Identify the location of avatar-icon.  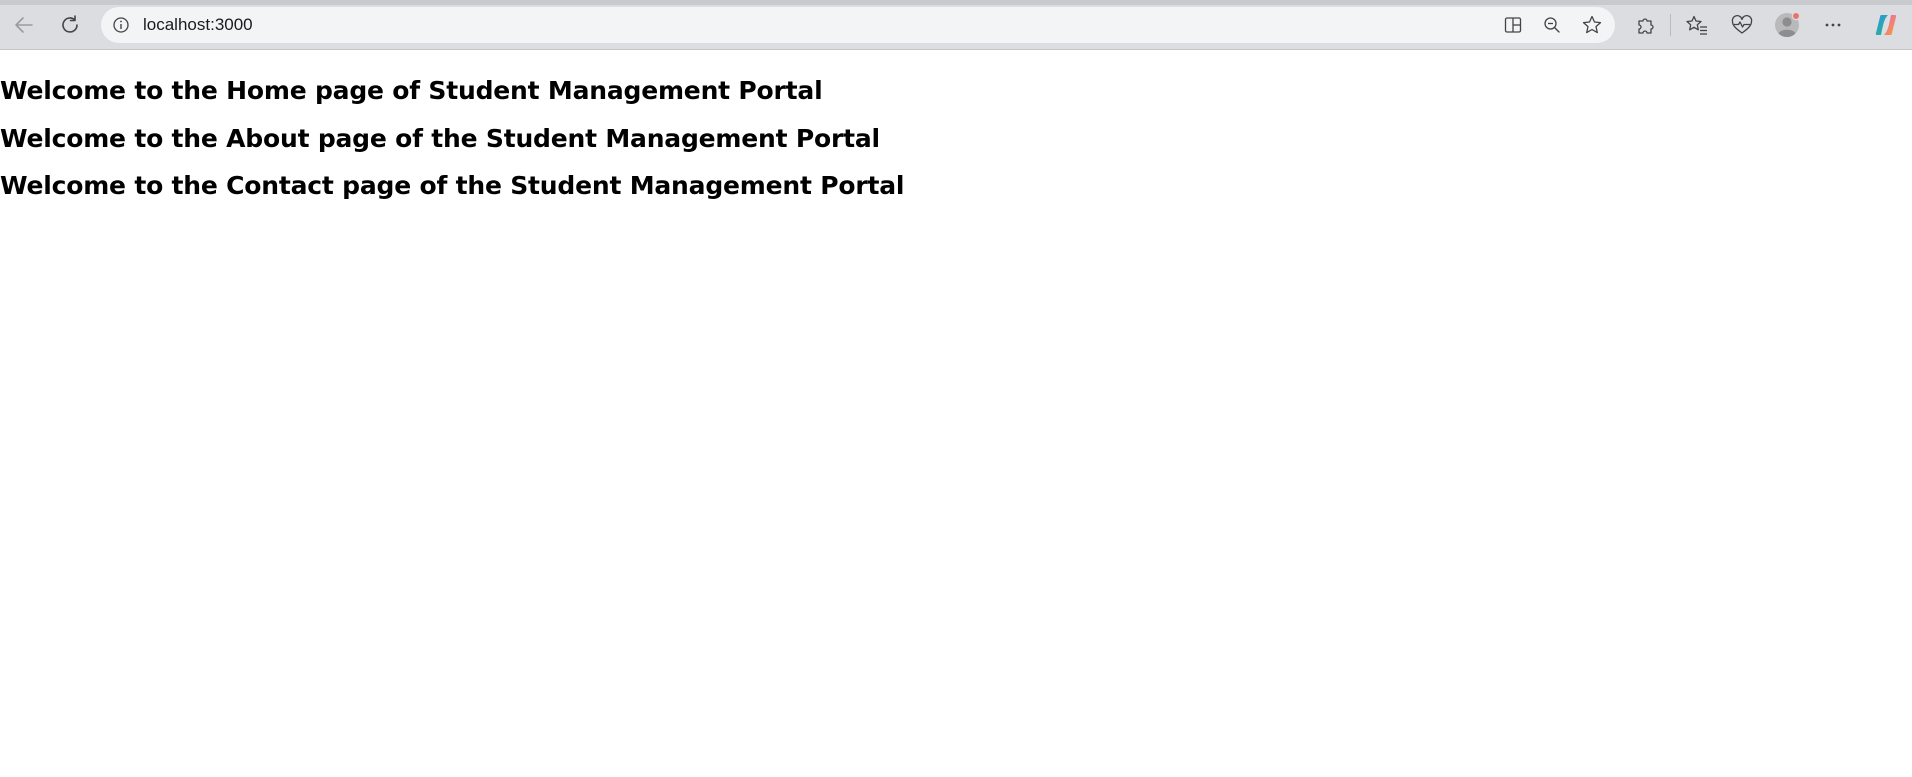
(1788, 24).